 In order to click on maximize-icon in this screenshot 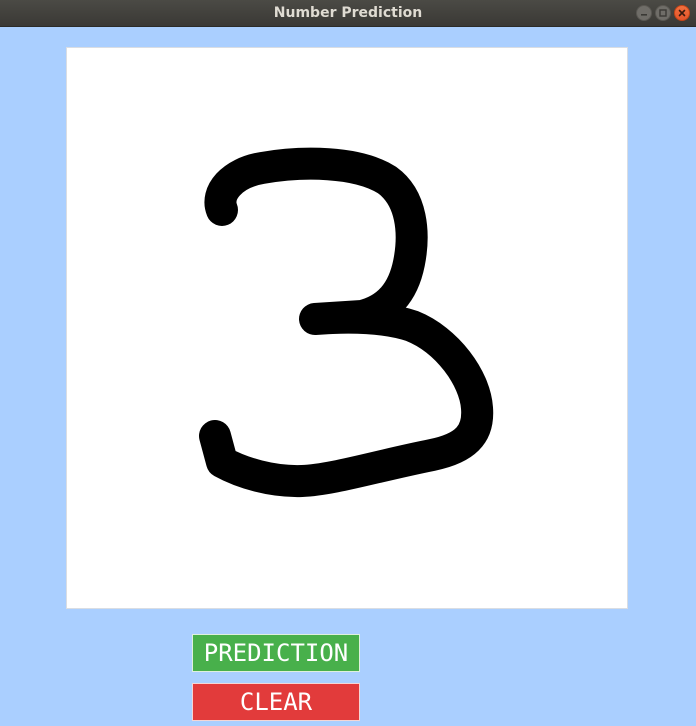, I will do `click(663, 13)`.